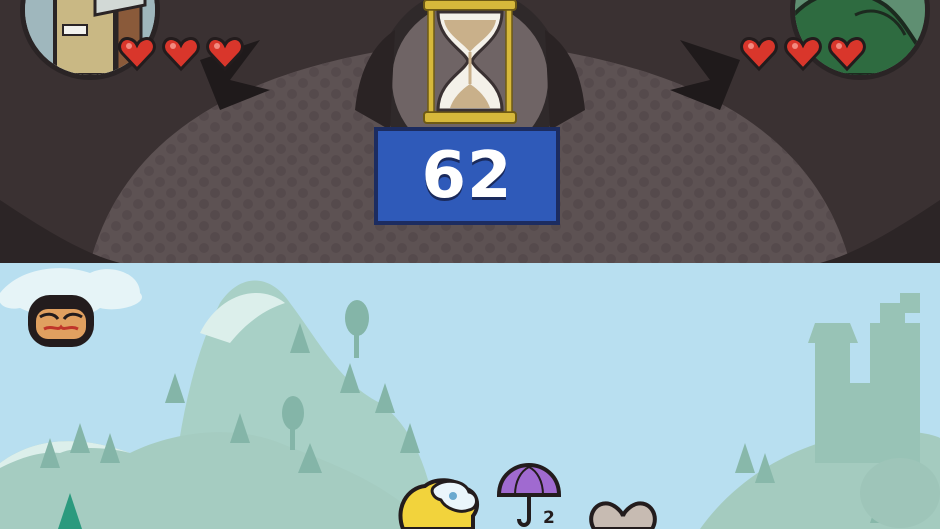 This screenshot has width=940, height=529. Describe the element at coordinates (467, 176) in the screenshot. I see `timer-counter: 62` at that location.